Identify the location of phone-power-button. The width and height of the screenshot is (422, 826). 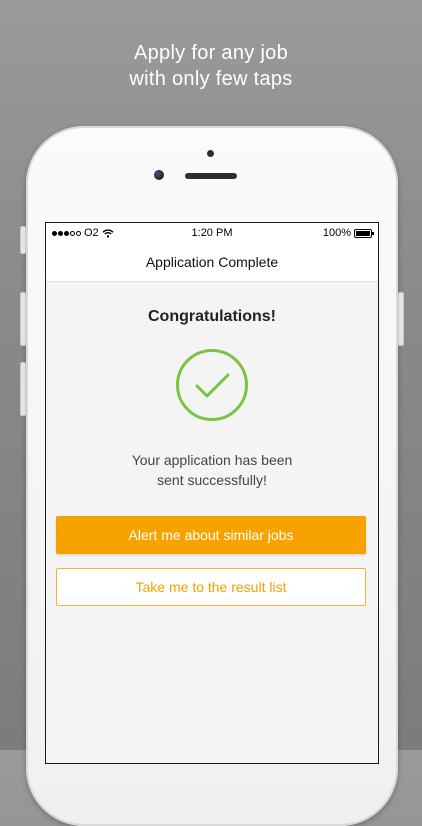
(401, 319).